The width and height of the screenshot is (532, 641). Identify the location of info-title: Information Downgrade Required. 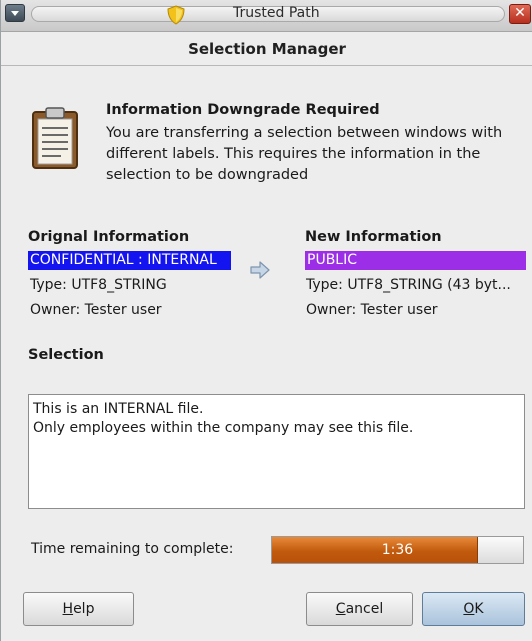
(243, 110).